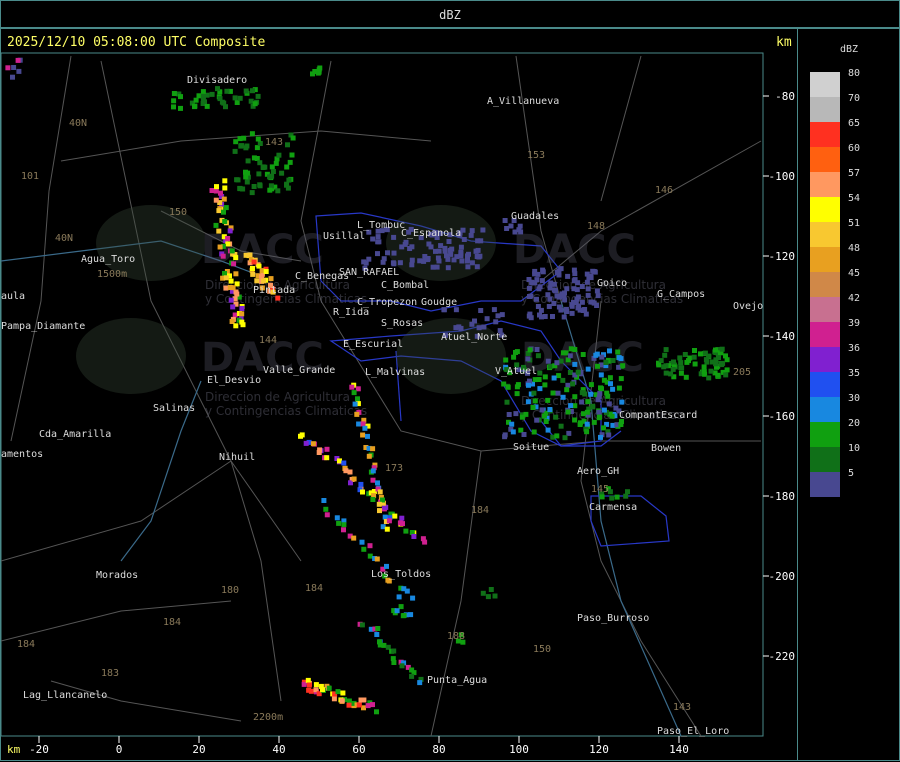 This screenshot has width=900, height=762. What do you see at coordinates (854, 198) in the screenshot?
I see `legend-label: 54` at bounding box center [854, 198].